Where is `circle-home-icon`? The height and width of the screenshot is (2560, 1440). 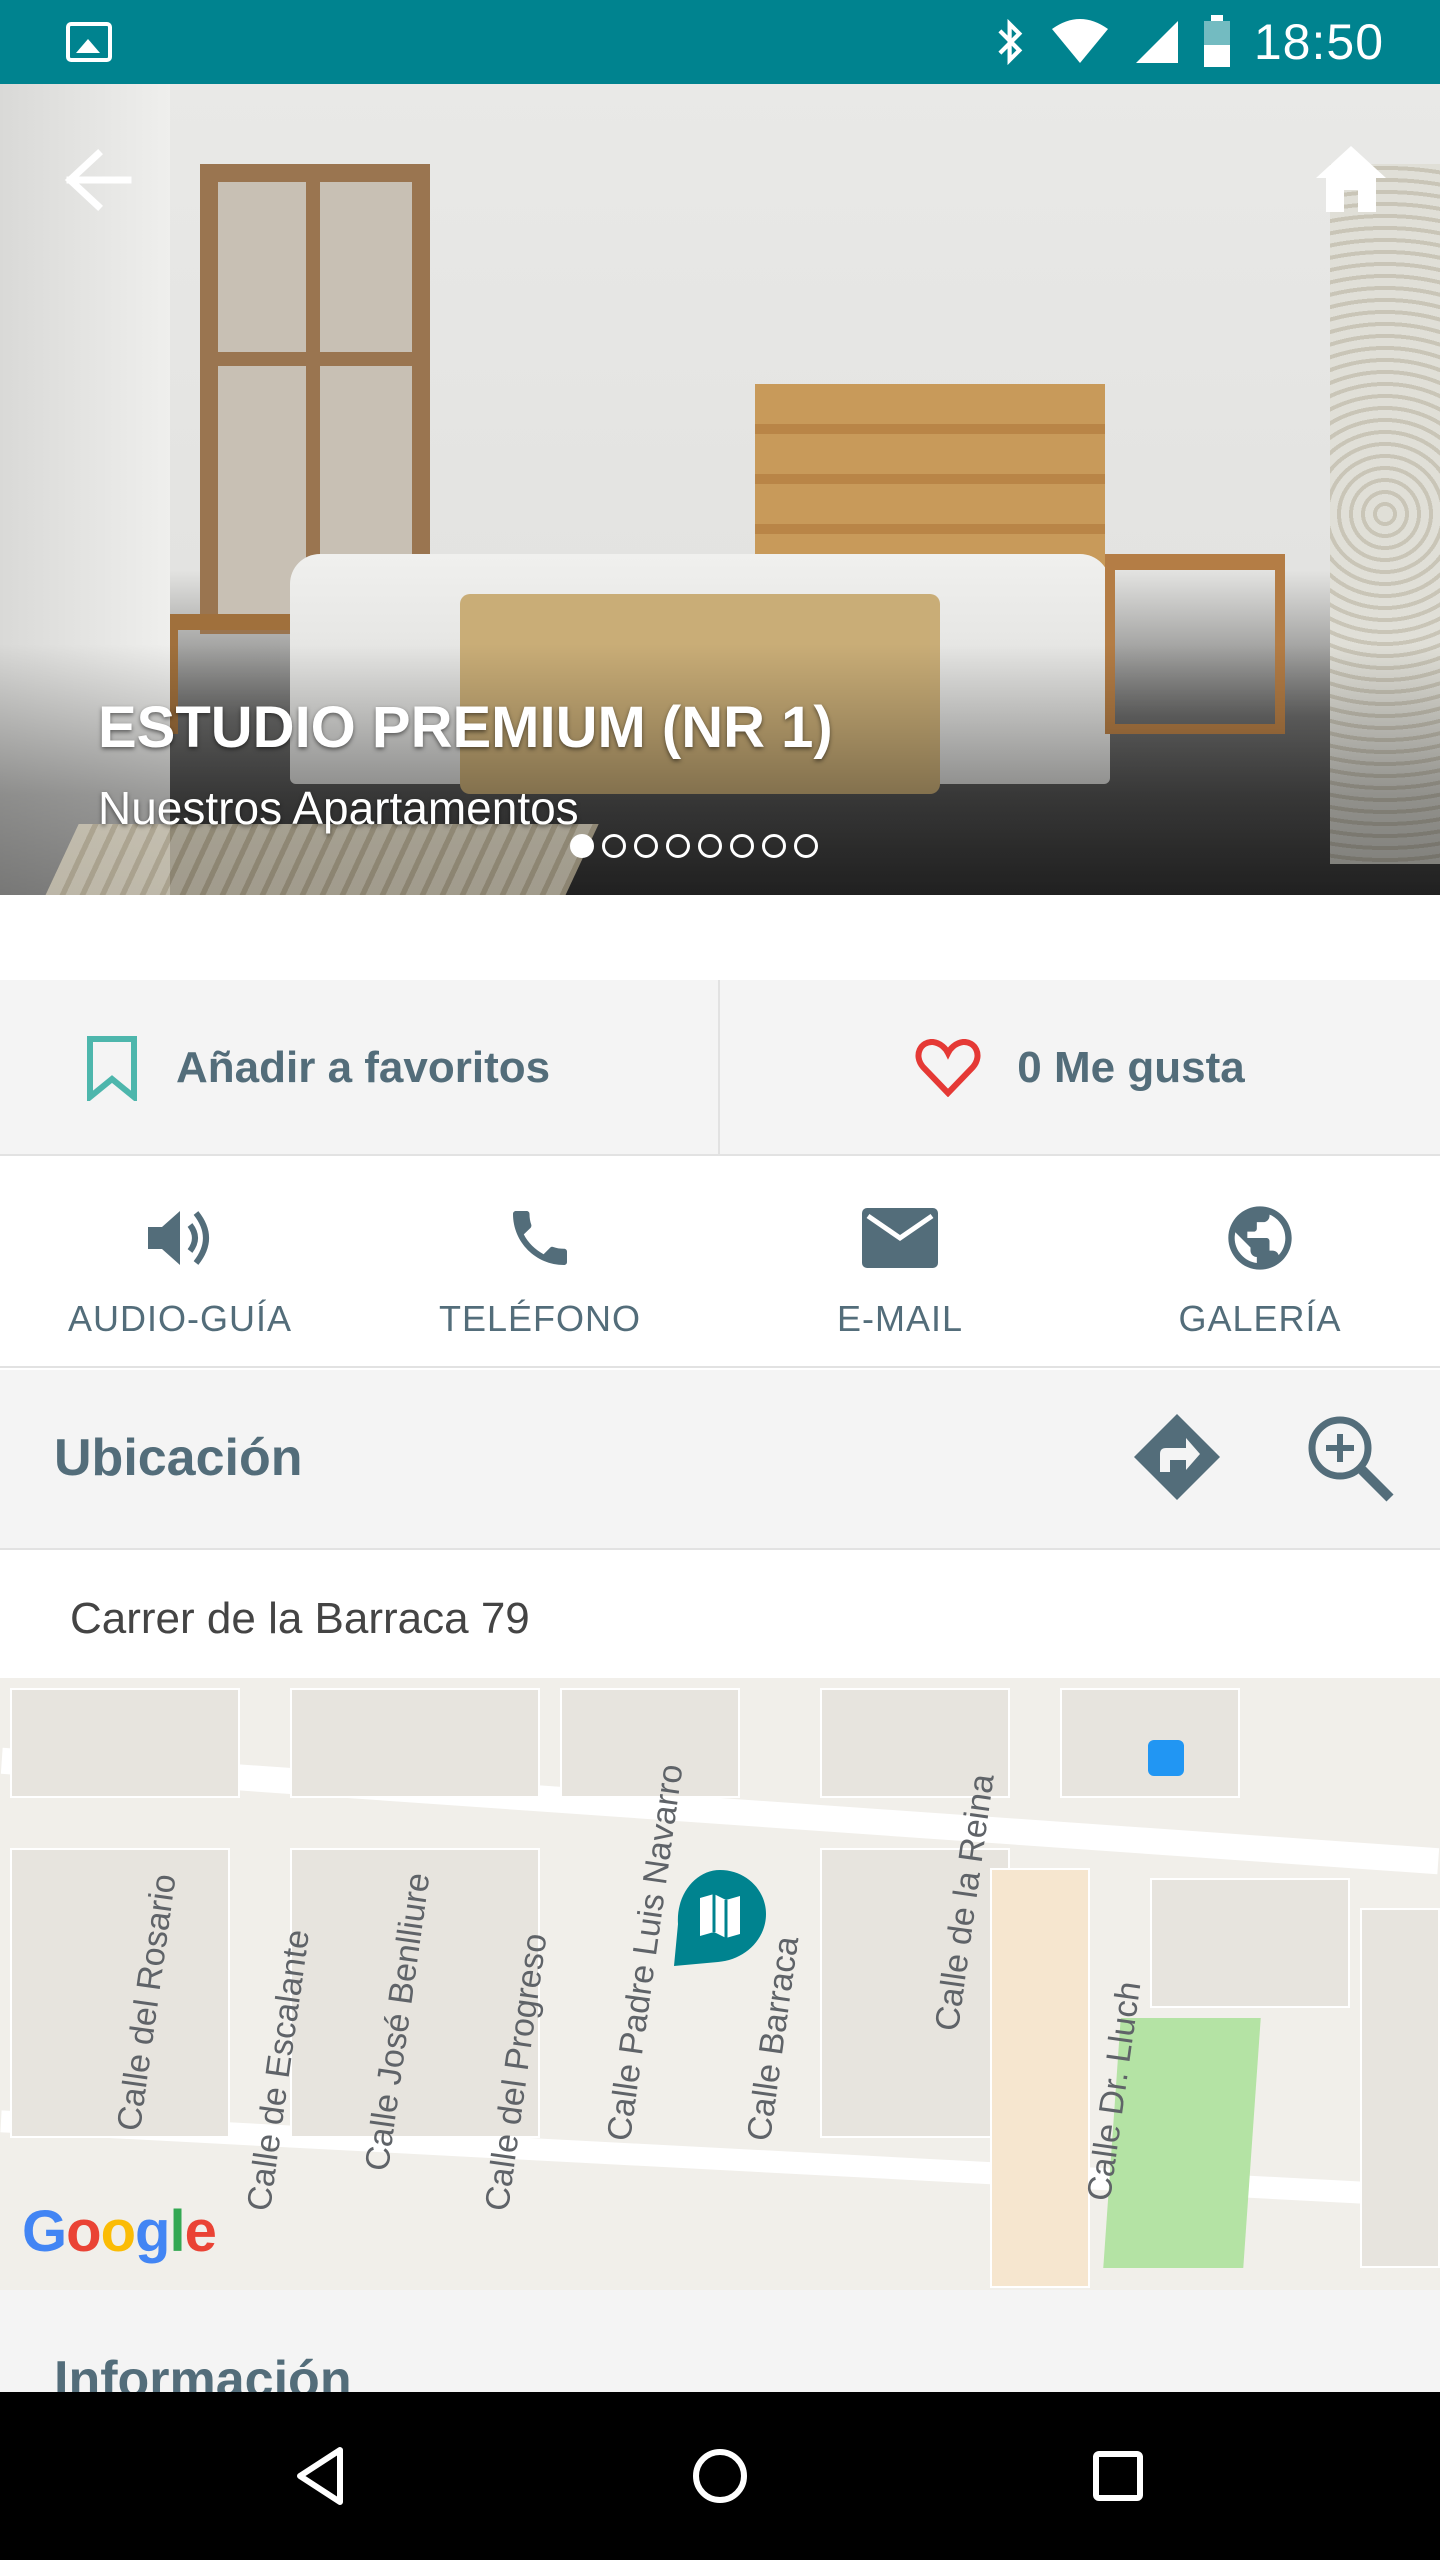
circle-home-icon is located at coordinates (720, 2476).